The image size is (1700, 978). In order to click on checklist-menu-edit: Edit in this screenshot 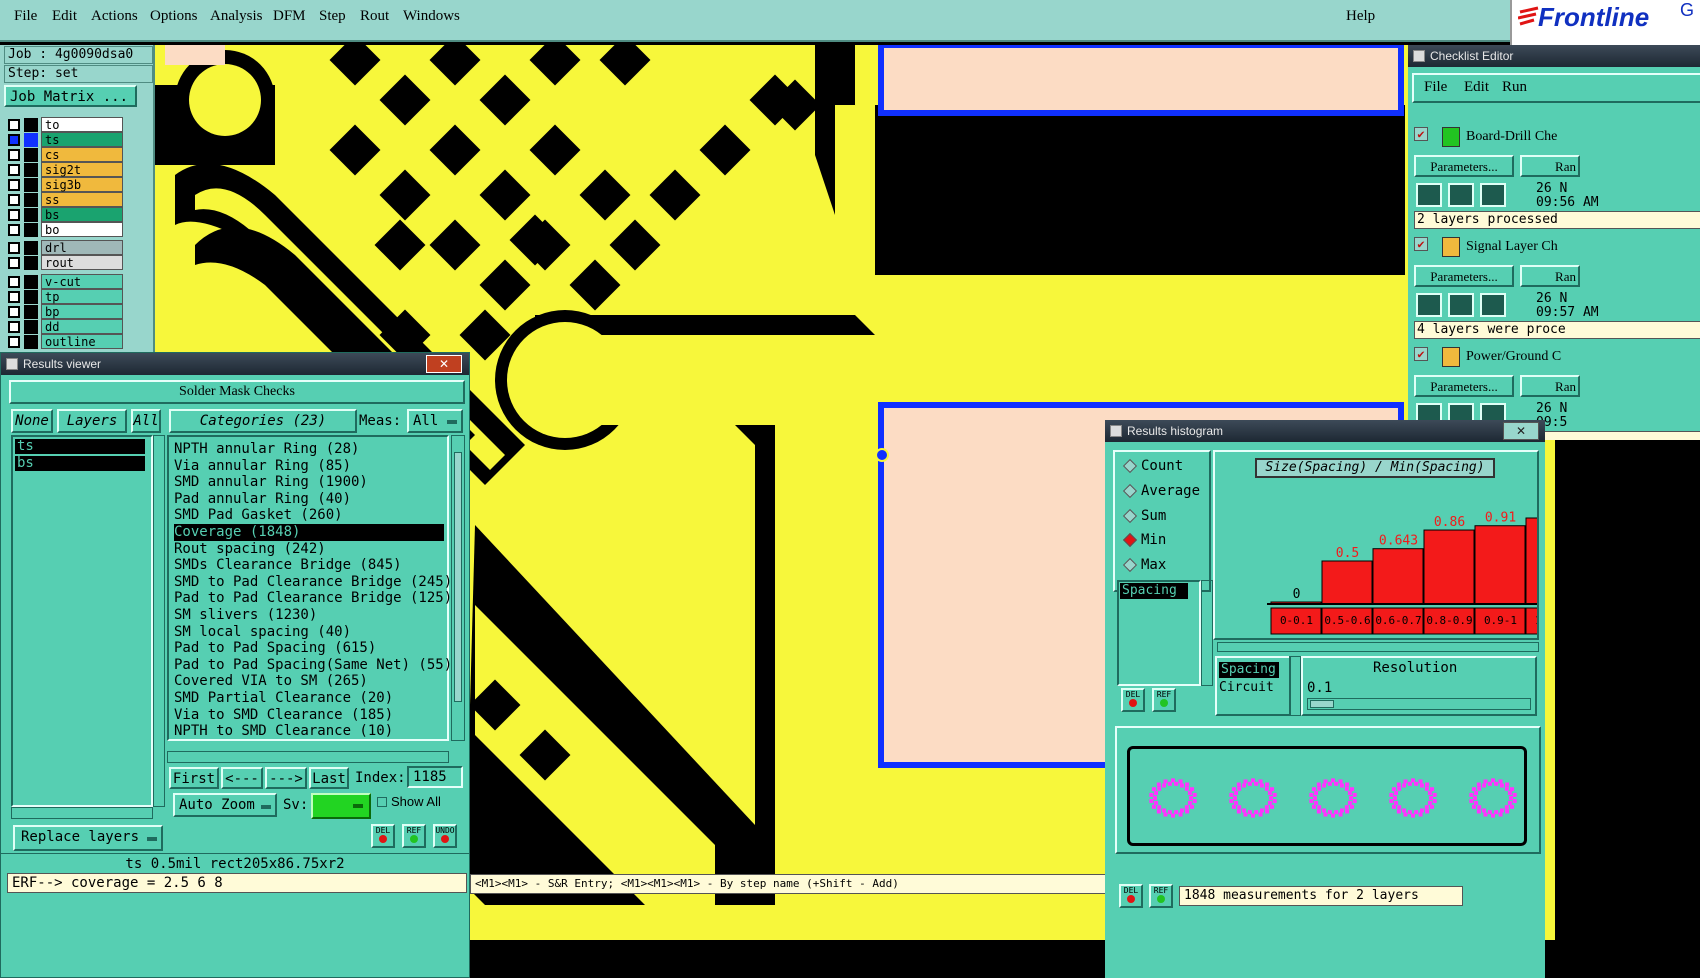, I will do `click(1476, 87)`.